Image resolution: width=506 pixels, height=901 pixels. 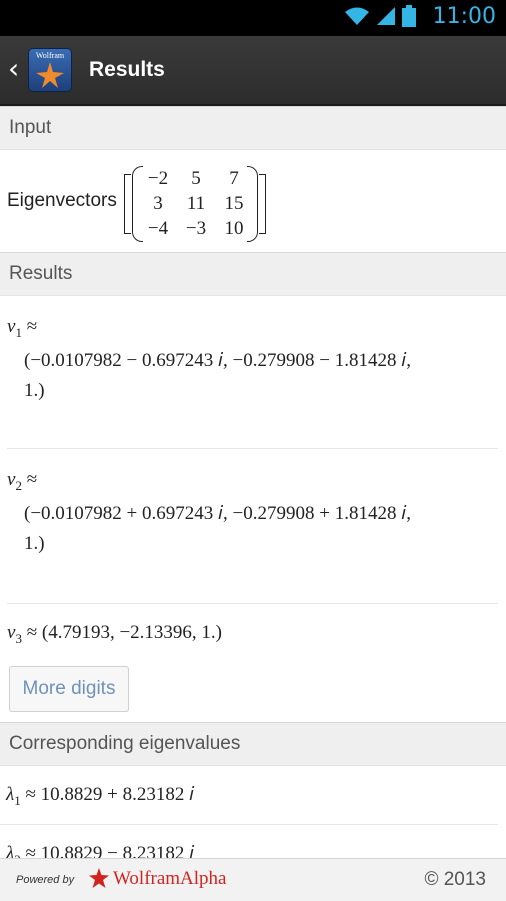 What do you see at coordinates (18, 638) in the screenshot?
I see `vector-subscript: 3` at bounding box center [18, 638].